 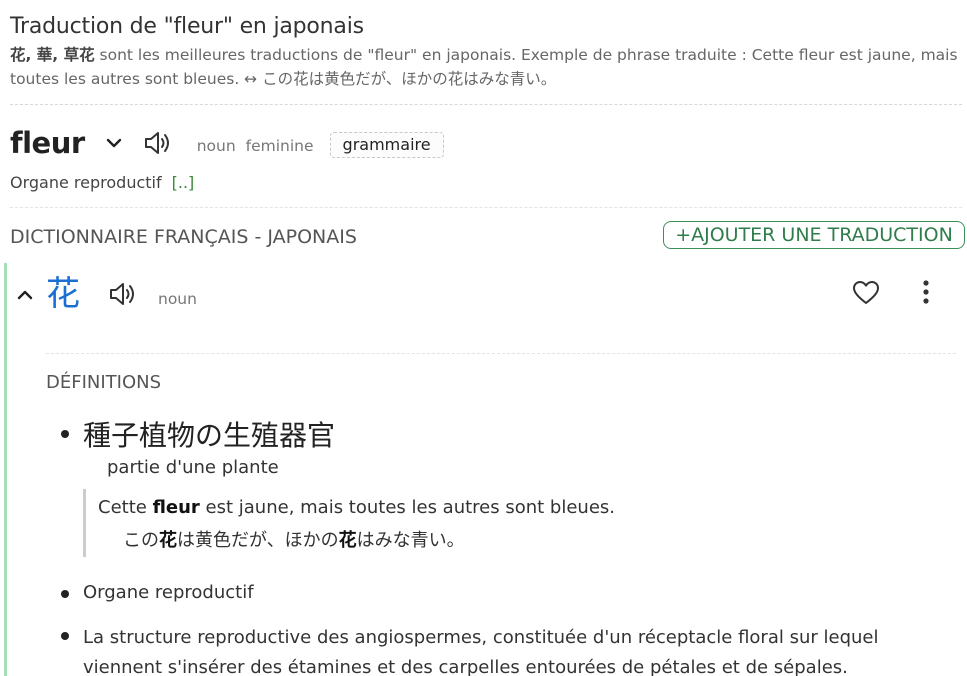 I want to click on more-link: [..], so click(x=183, y=182).